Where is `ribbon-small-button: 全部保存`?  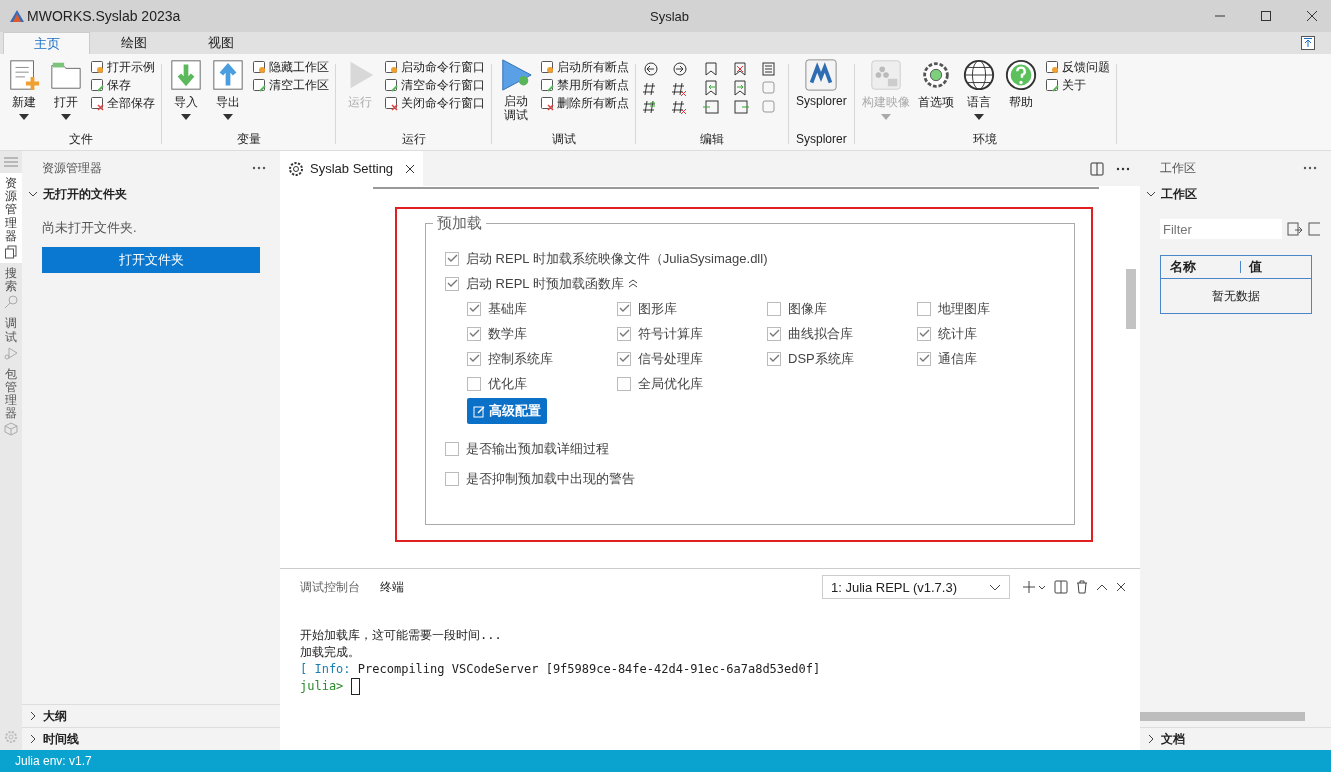
ribbon-small-button: 全部保存 is located at coordinates (122, 103).